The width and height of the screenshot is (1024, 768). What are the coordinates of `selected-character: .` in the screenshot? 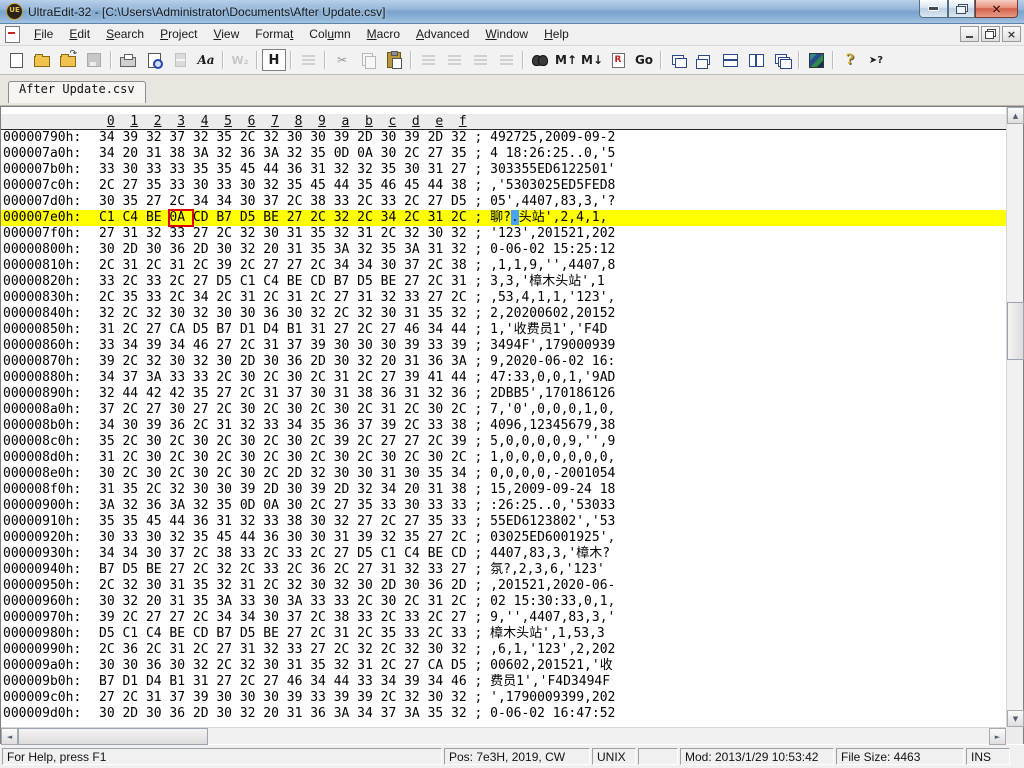 It's located at (514, 217).